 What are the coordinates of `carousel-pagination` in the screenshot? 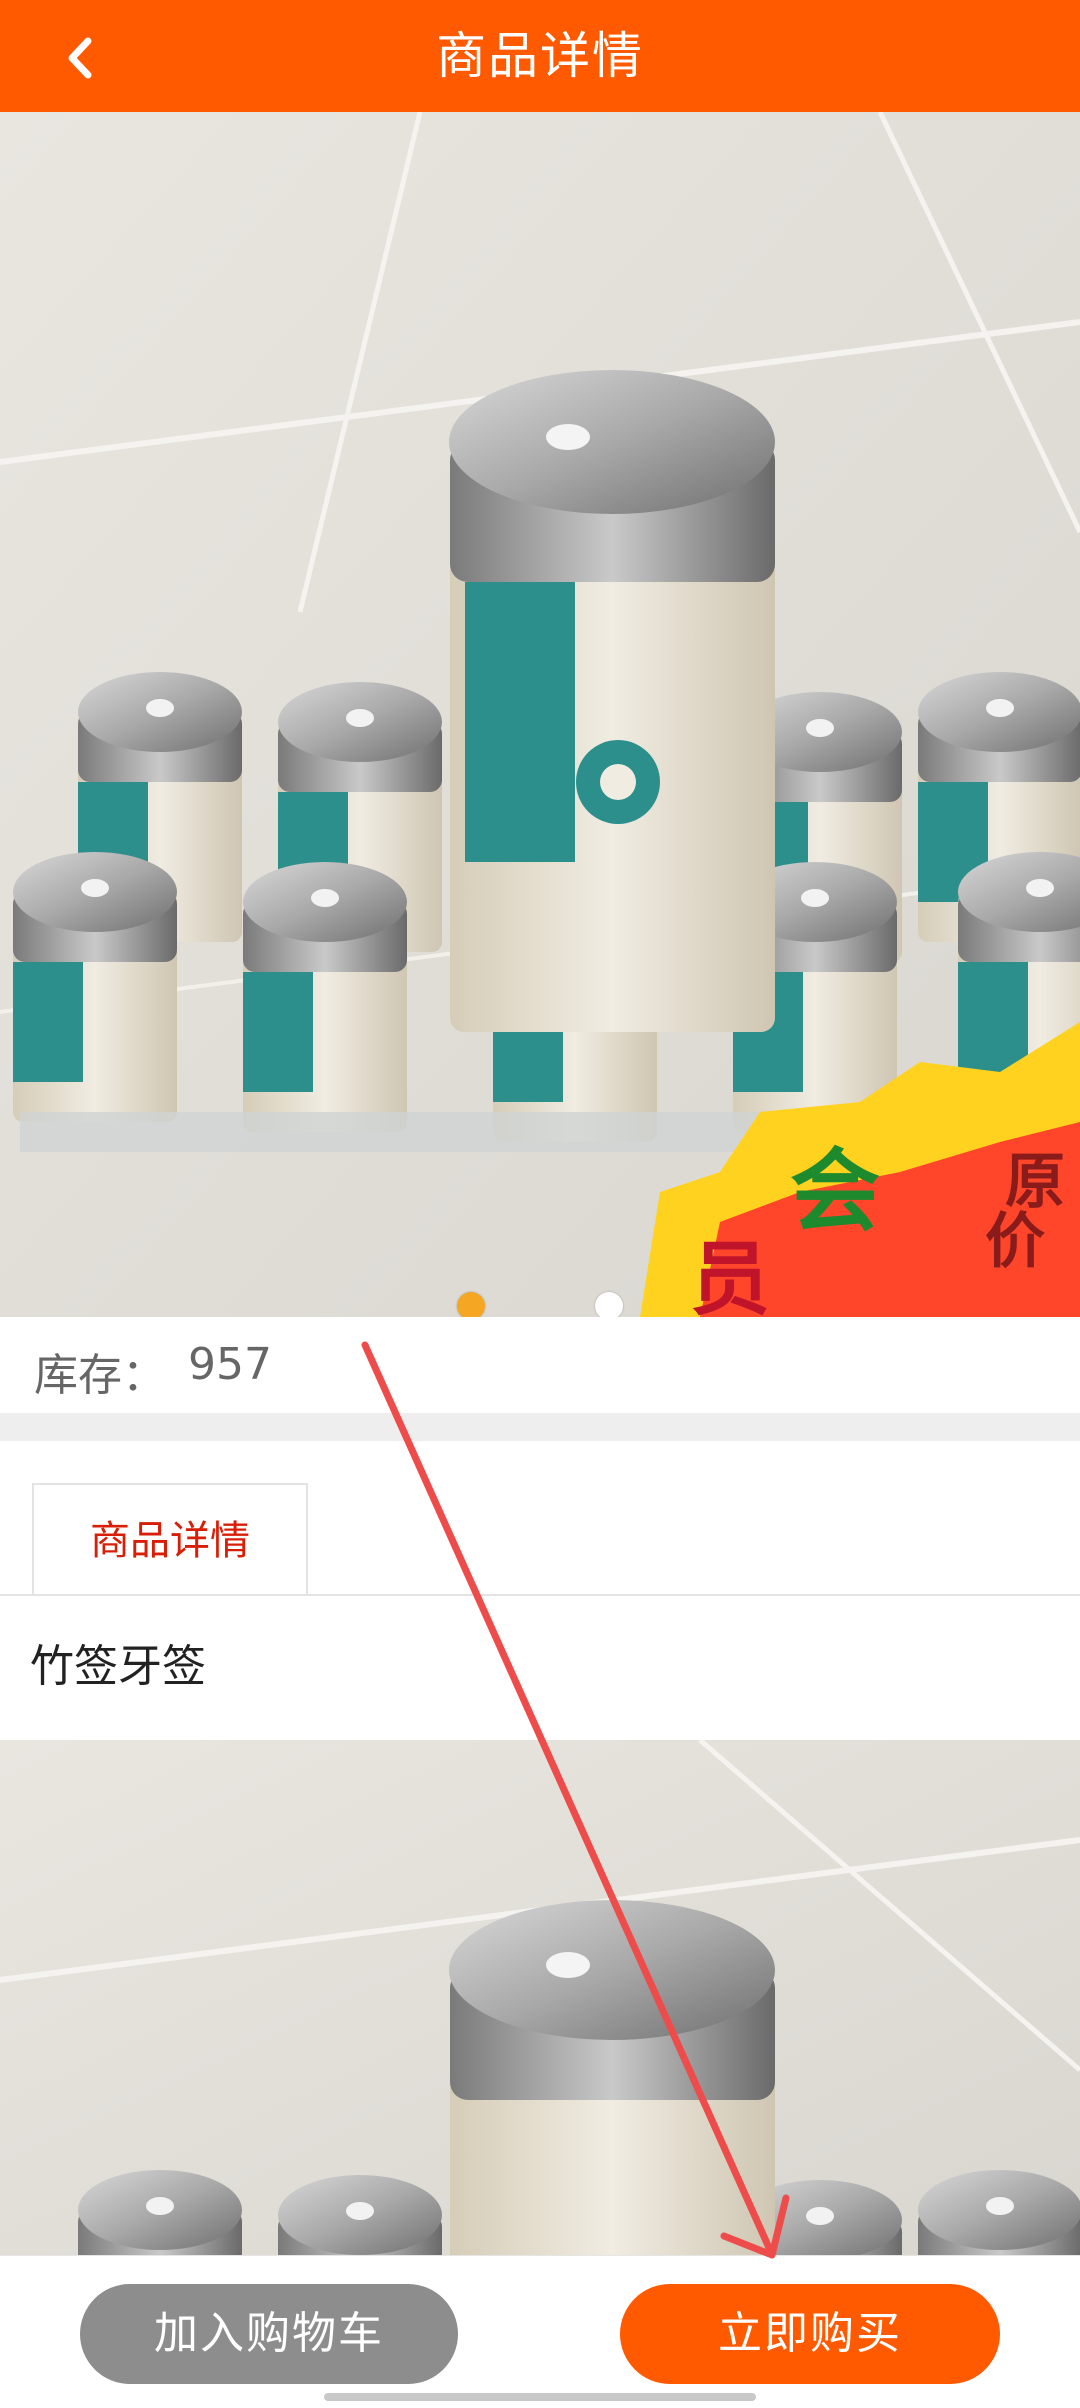 It's located at (540, 1304).